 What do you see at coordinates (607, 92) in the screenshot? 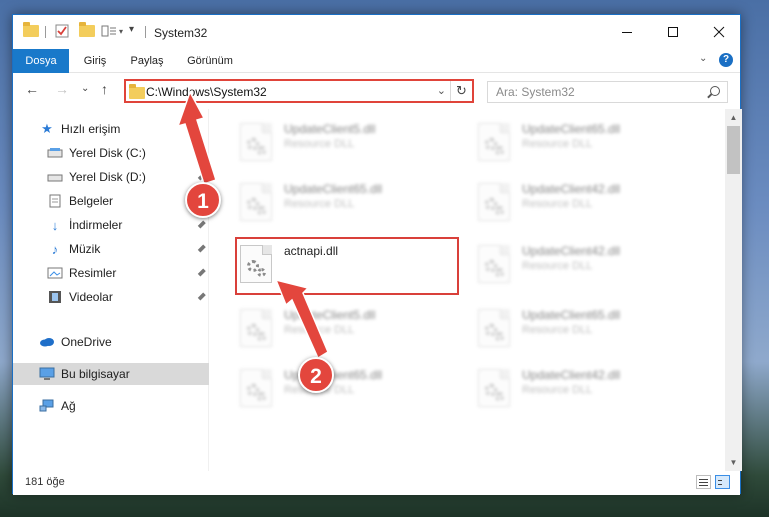
I see `search-box: Ara: System32` at bounding box center [607, 92].